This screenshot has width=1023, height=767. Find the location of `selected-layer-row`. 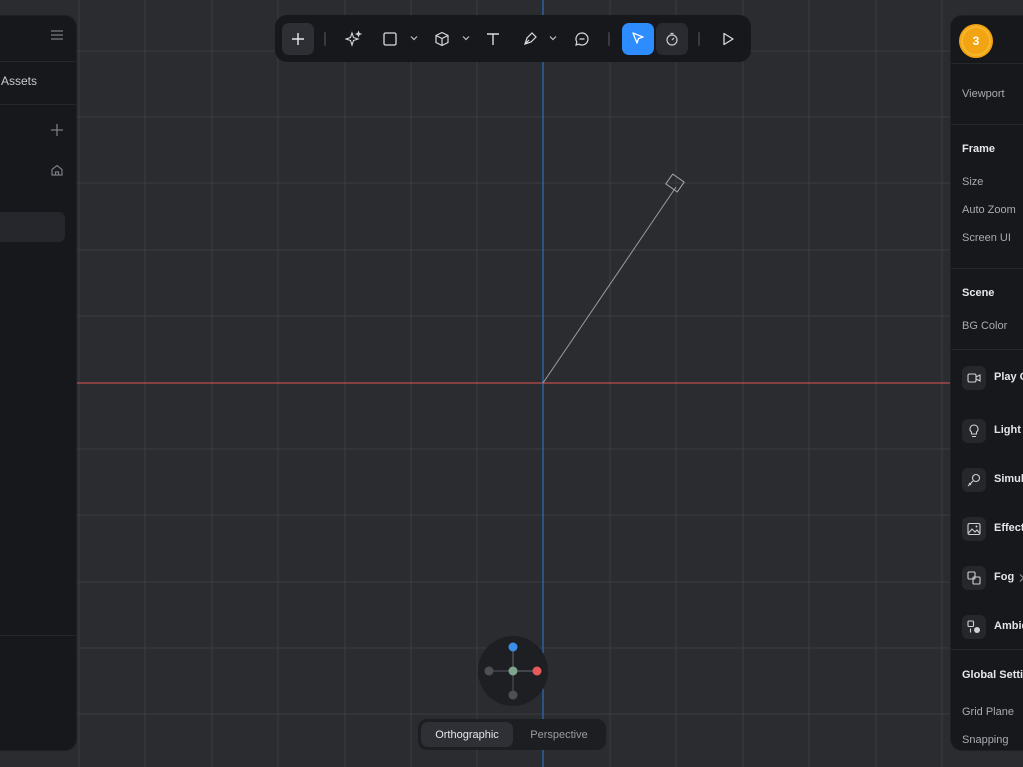

selected-layer-row is located at coordinates (32, 227).